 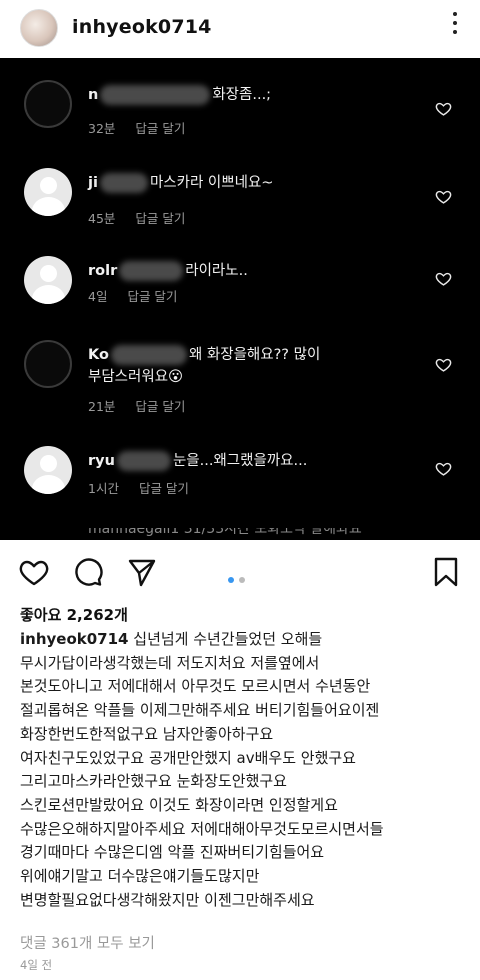 I want to click on caption-line: 본것도아니고 저에대해서 아무것도 모르시면서 수년동안, so click(x=195, y=686).